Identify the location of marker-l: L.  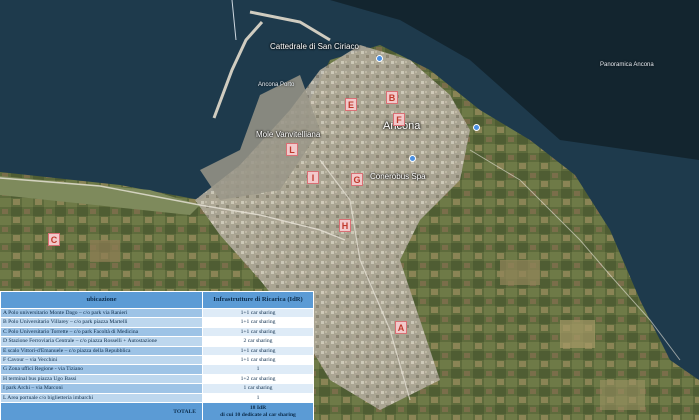
(292, 149).